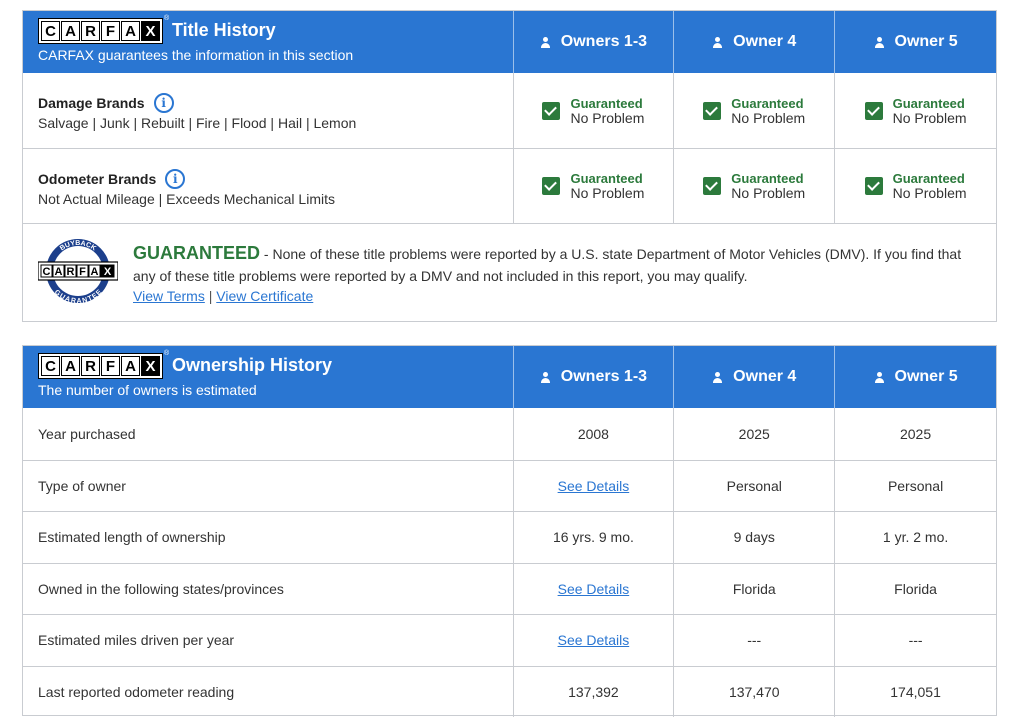 The image size is (1024, 719). I want to click on row-label: Last reported odometer reading, so click(268, 691).